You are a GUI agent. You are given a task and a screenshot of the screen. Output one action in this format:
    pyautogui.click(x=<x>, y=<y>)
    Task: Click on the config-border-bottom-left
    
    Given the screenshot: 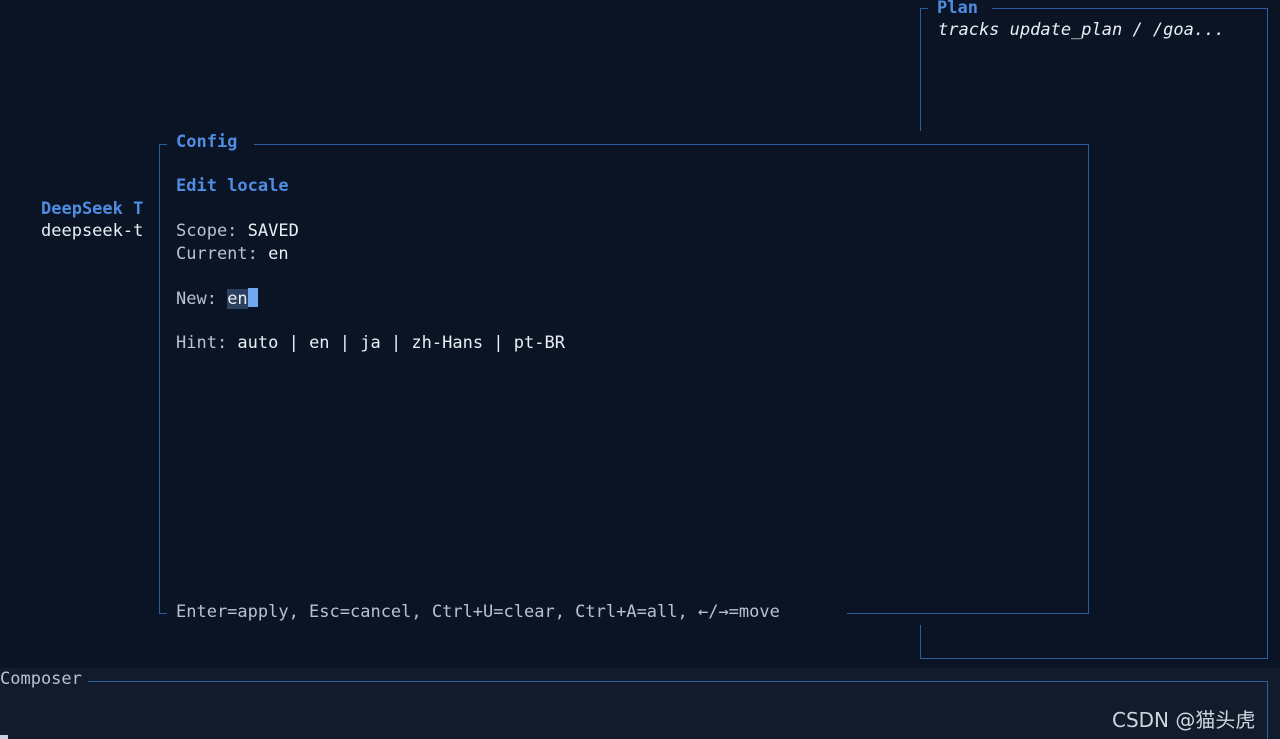 What is the action you would take?
    pyautogui.click(x=163, y=613)
    